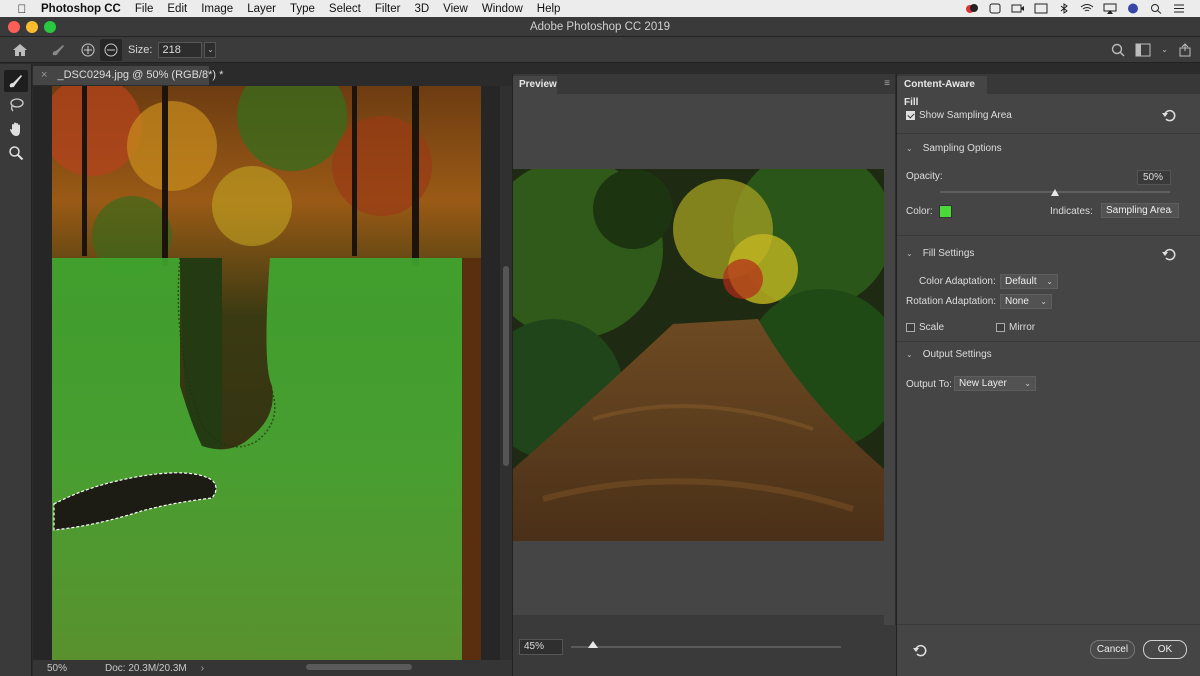  Describe the element at coordinates (1143, 50) in the screenshot. I see `workspace-icon` at that location.